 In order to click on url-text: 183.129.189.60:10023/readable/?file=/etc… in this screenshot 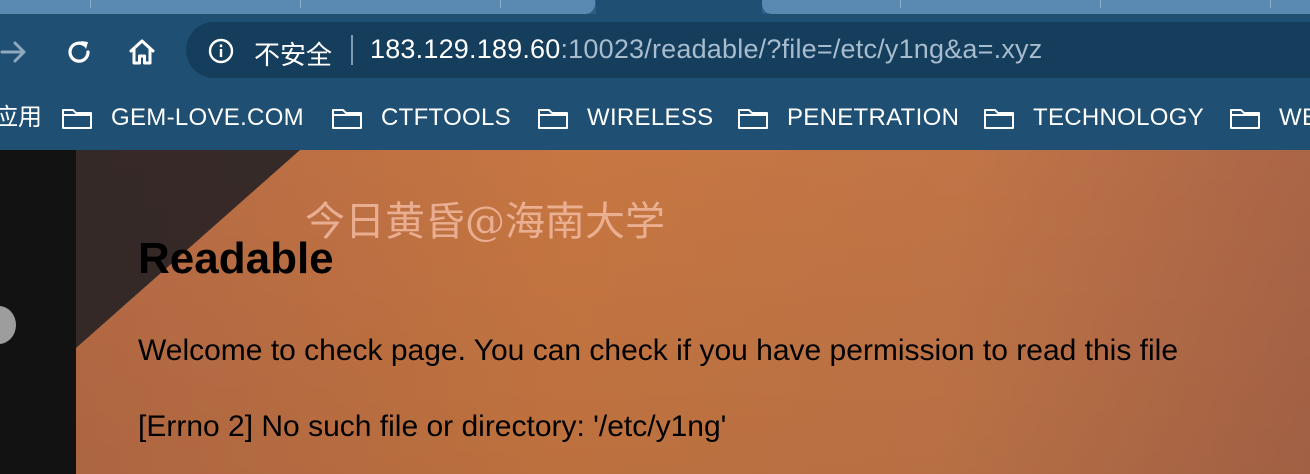, I will do `click(706, 49)`.